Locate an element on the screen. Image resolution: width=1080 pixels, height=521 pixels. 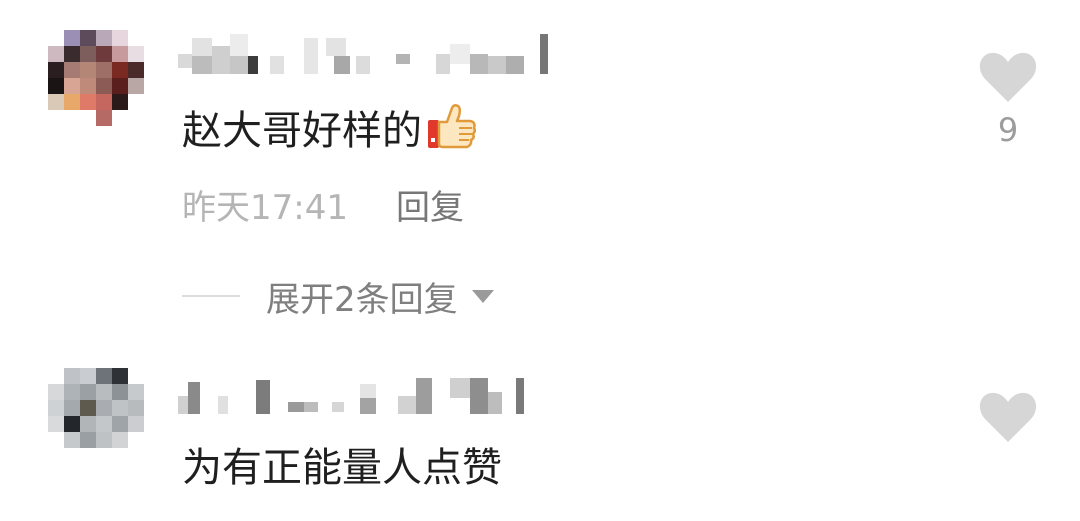
expand-replies-button: 展开2条回复 is located at coordinates (338, 298).